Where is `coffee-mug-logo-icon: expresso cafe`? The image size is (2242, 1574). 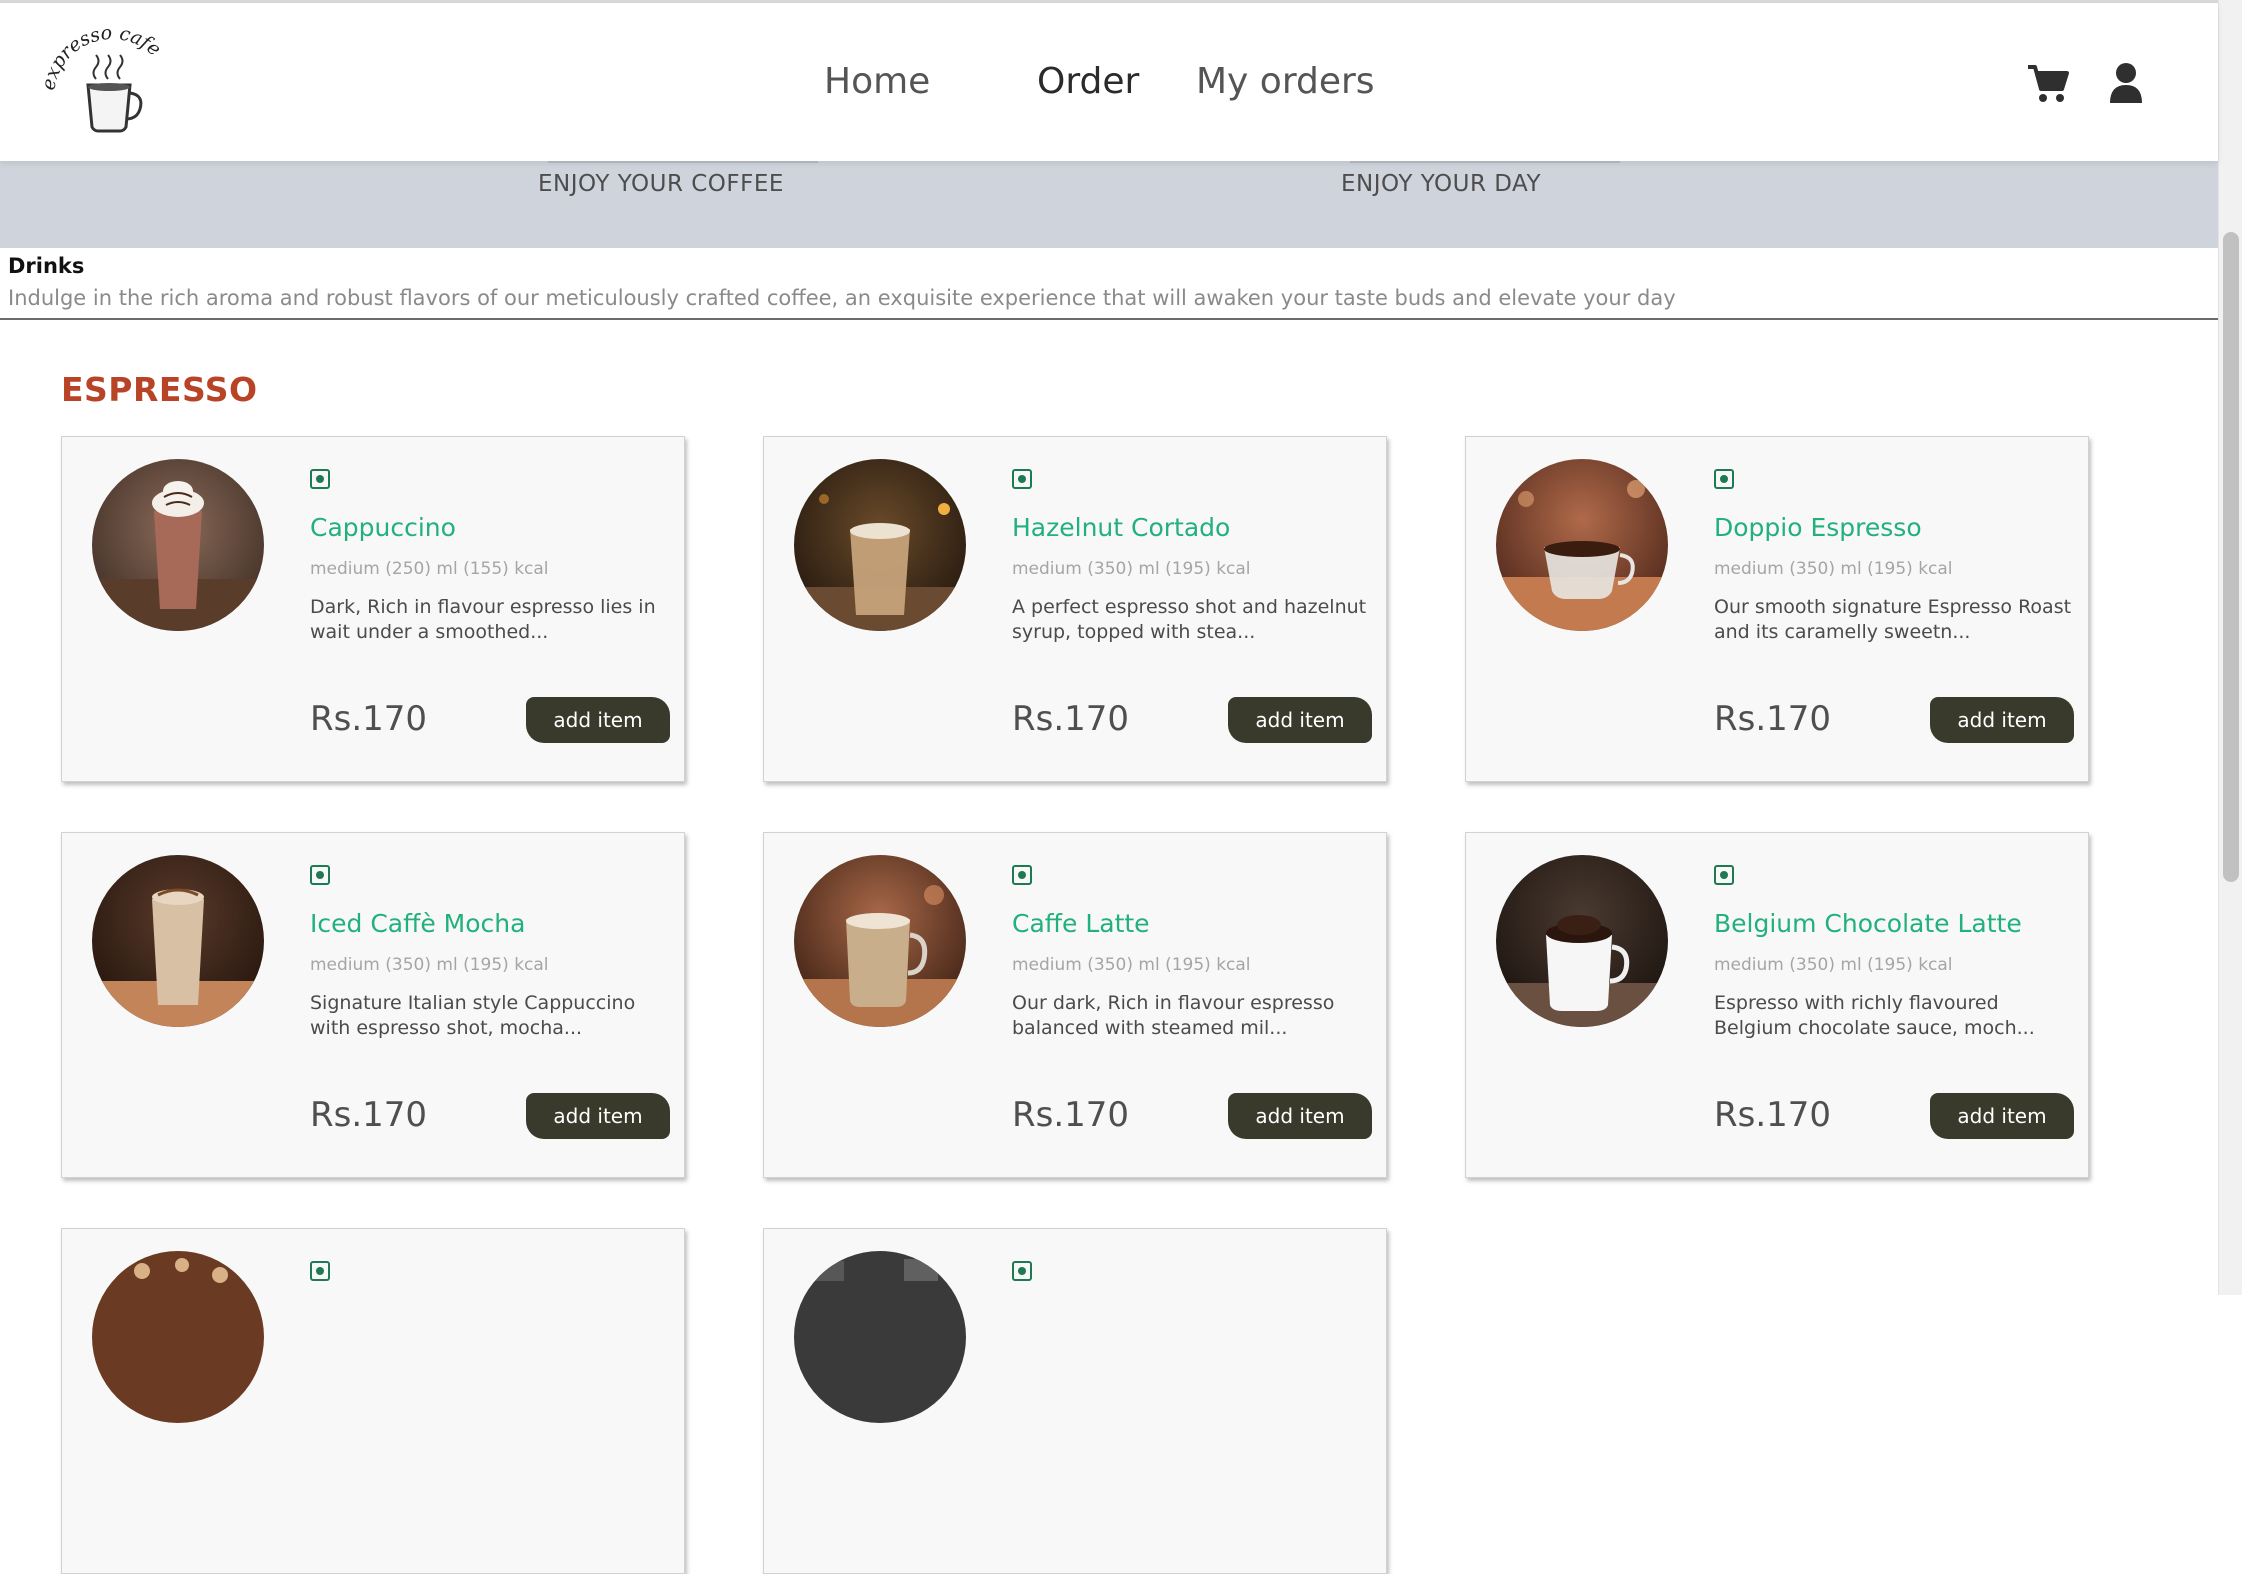
coffee-mug-logo-icon: expresso cafe is located at coordinates (101, 77).